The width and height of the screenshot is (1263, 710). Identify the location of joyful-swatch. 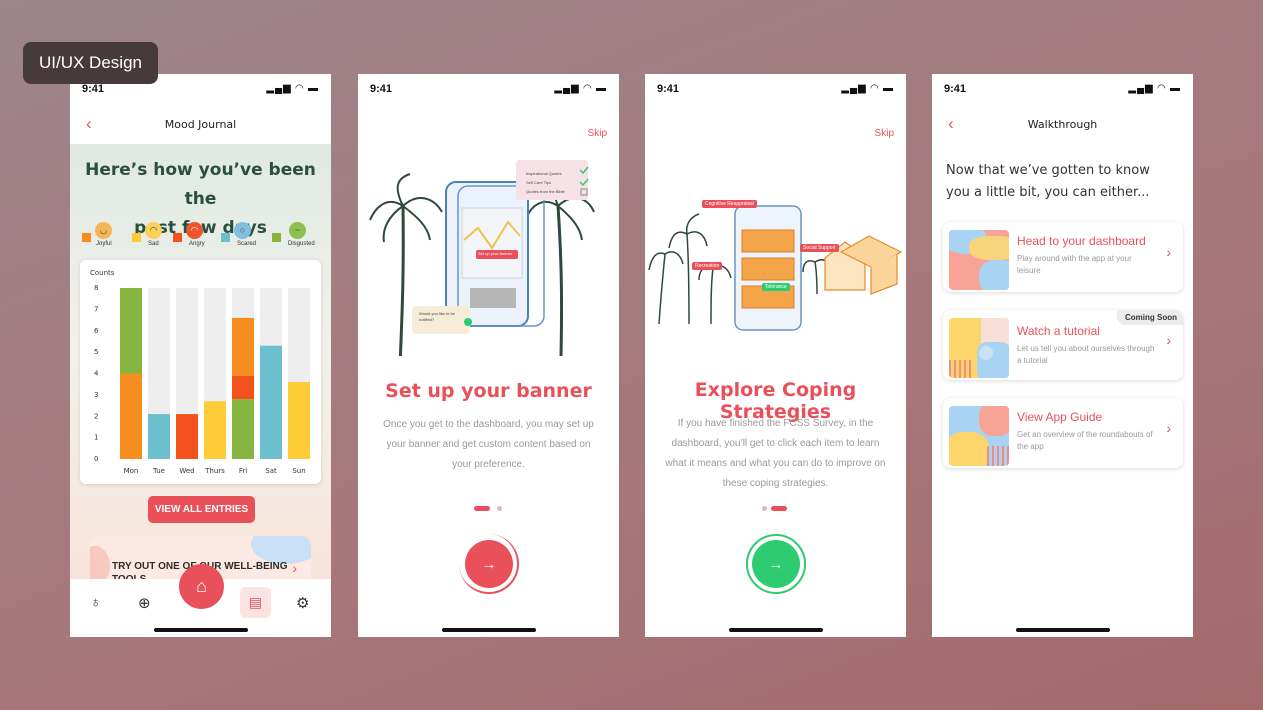
(86, 237).